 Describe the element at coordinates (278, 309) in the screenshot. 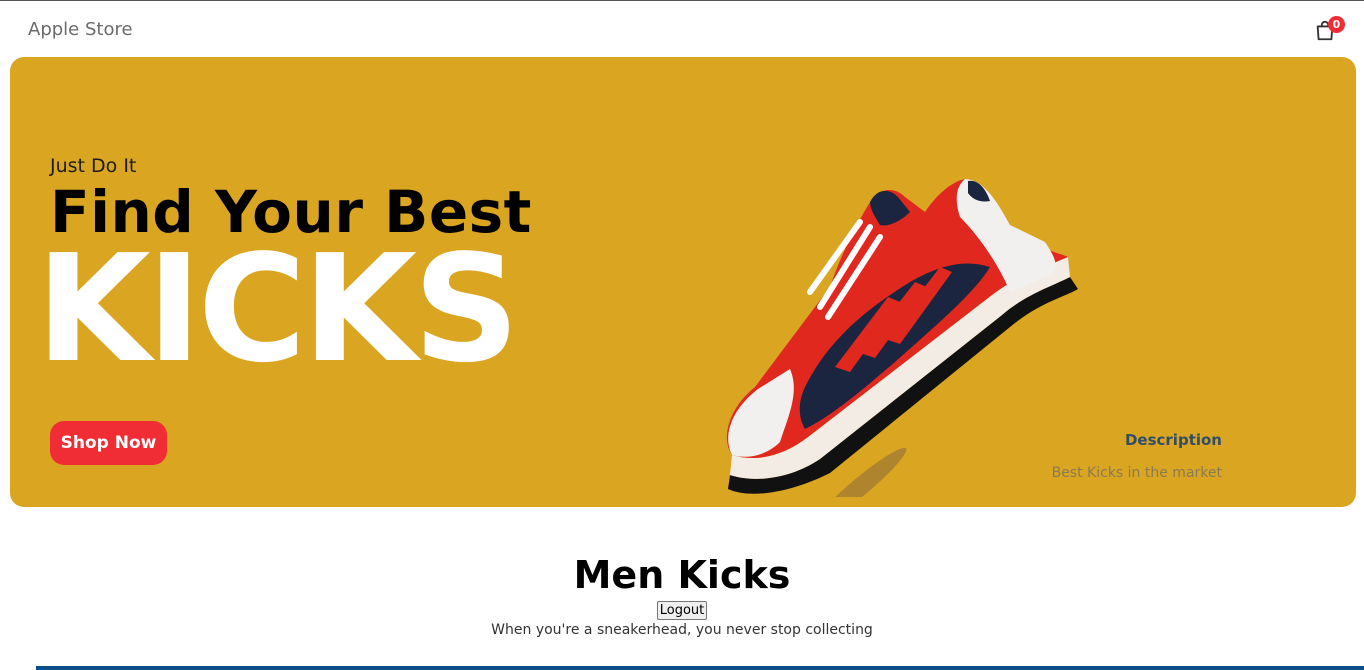

I see `hero-large-text: KICKS` at that location.